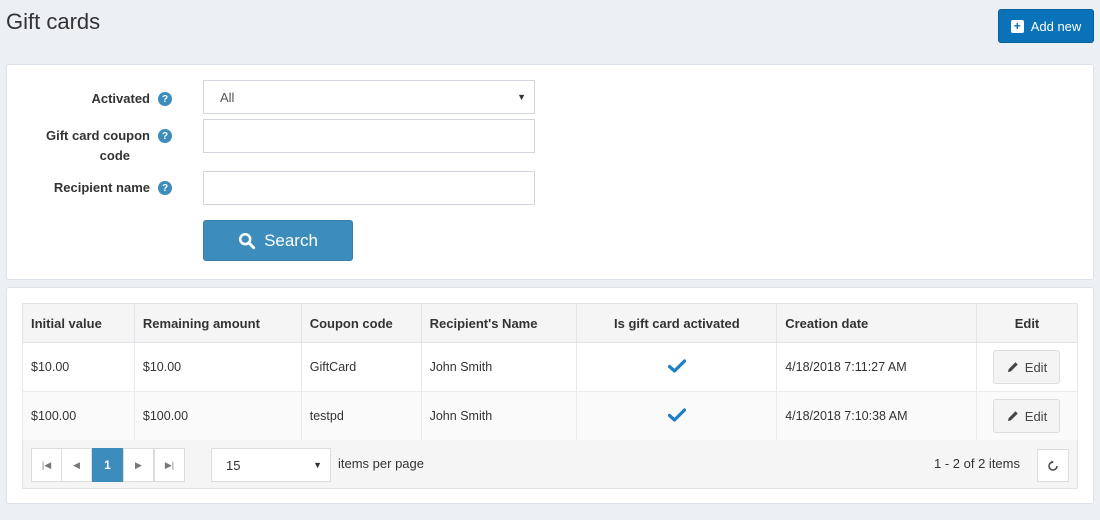 The width and height of the screenshot is (1100, 520). Describe the element at coordinates (217, 323) in the screenshot. I see `column-header-remaining-amount: Remaining amount` at that location.